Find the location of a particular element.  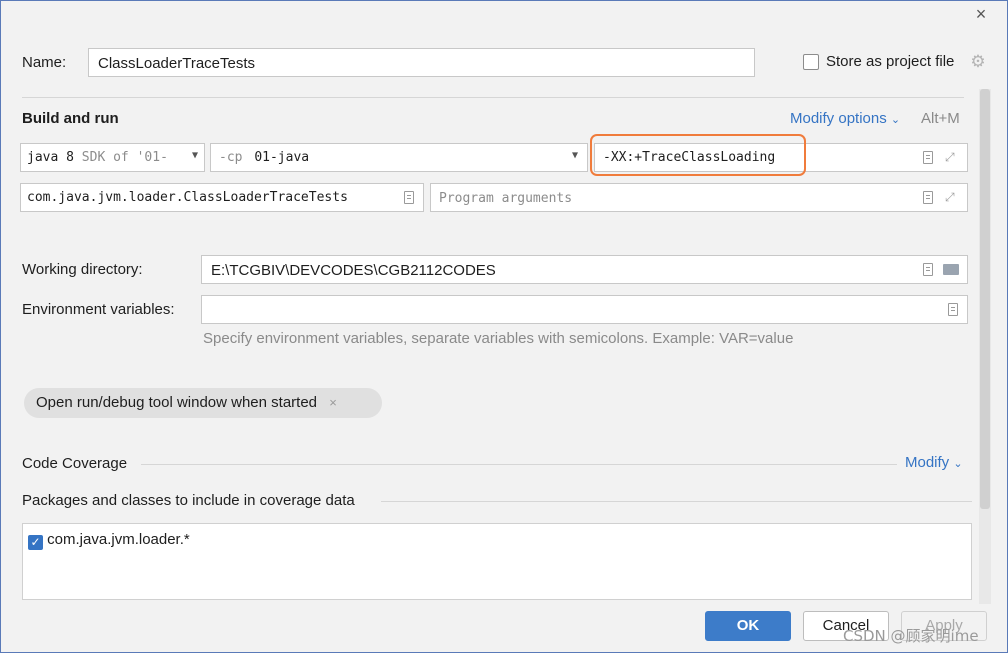

name-label: Name: is located at coordinates (44, 62).